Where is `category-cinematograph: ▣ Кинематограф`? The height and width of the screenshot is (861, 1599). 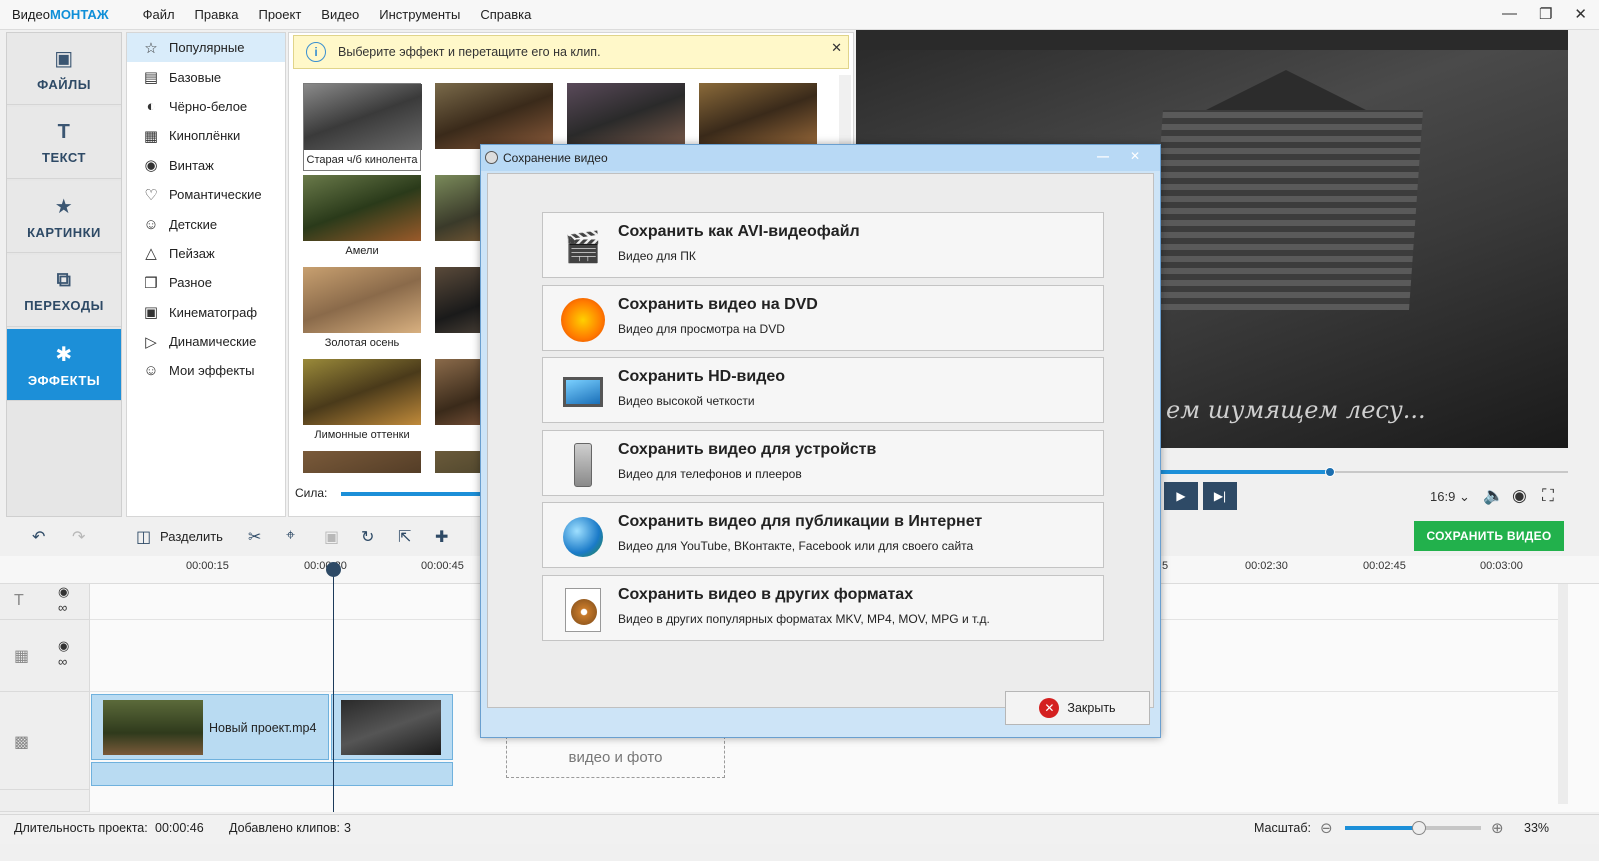
category-cinematograph: ▣ Кинематограф is located at coordinates (206, 312).